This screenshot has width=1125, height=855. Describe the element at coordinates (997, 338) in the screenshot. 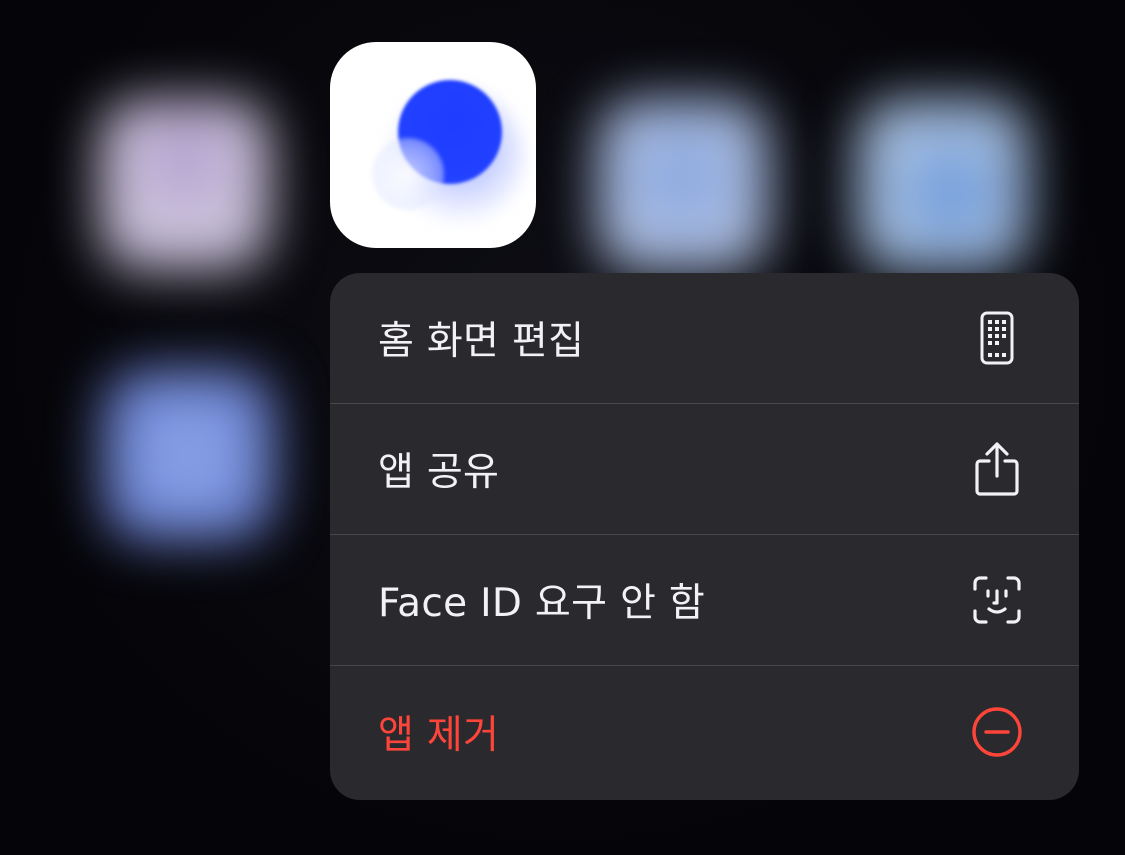

I see `phone-grid-icon` at that location.